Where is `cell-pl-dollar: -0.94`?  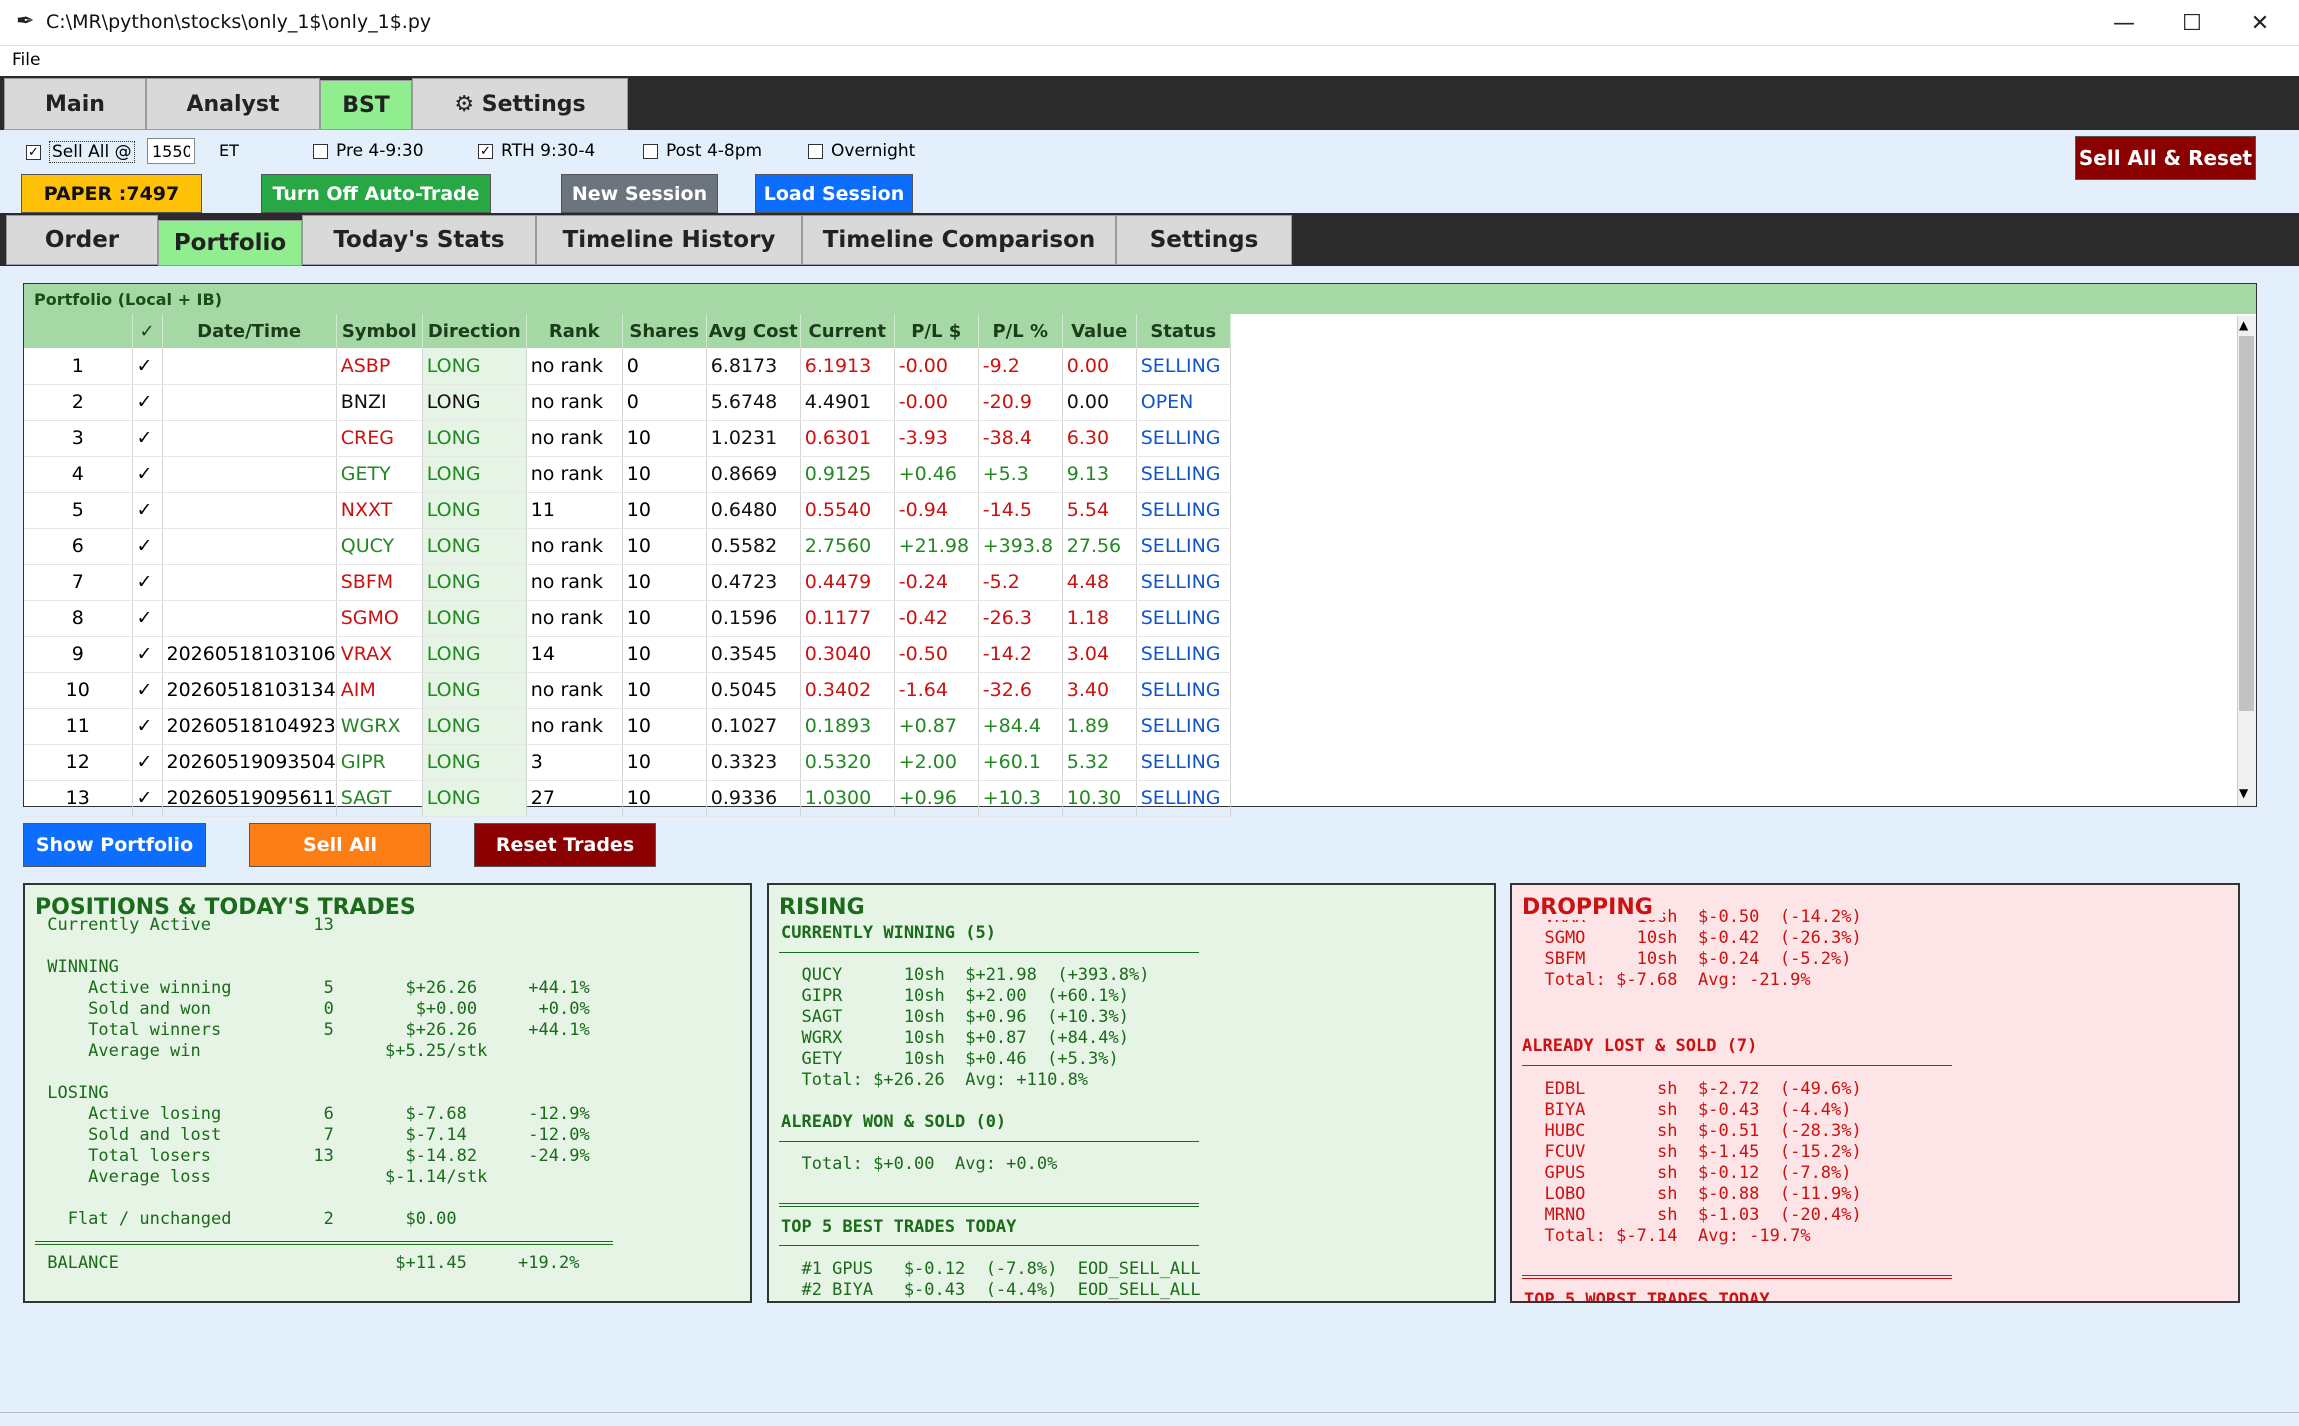
cell-pl-dollar: -0.94 is located at coordinates (936, 510).